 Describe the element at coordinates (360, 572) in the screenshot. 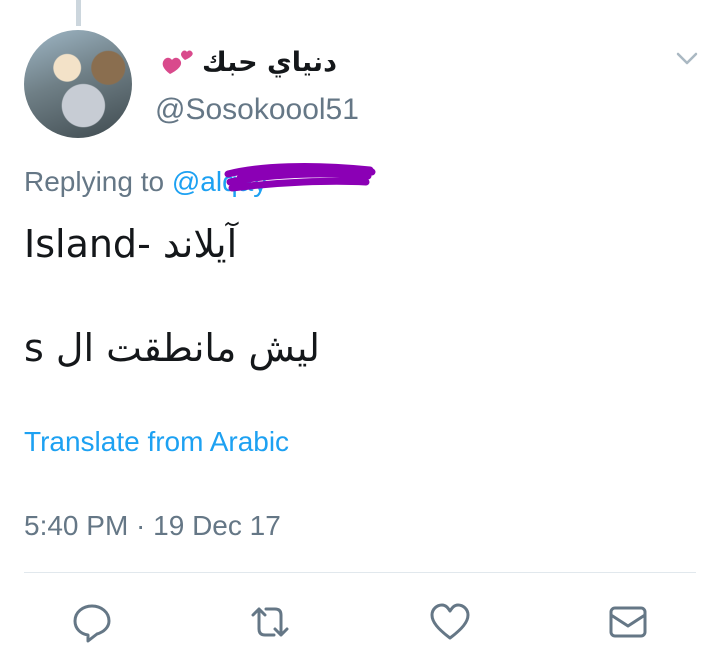

I see `divider` at that location.